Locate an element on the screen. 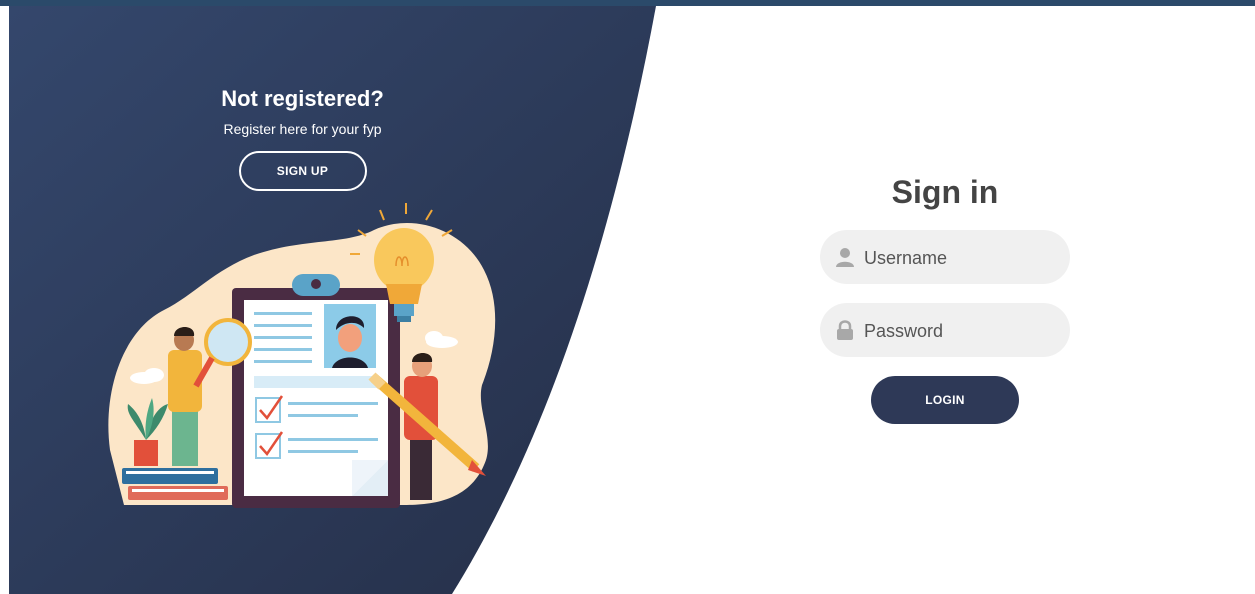  sign-in-form: Sign in LOGIN is located at coordinates (945, 297).